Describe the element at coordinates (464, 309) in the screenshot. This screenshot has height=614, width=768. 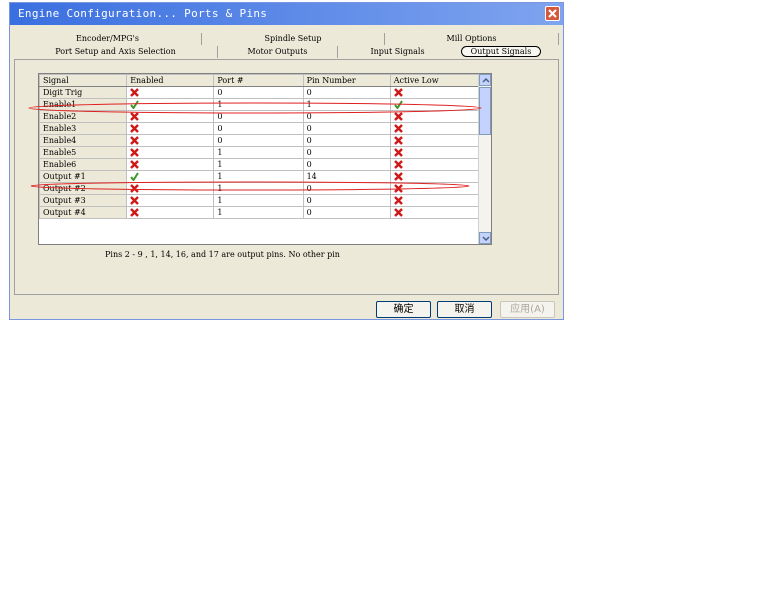
I see `cancel-button: 取消` at that location.